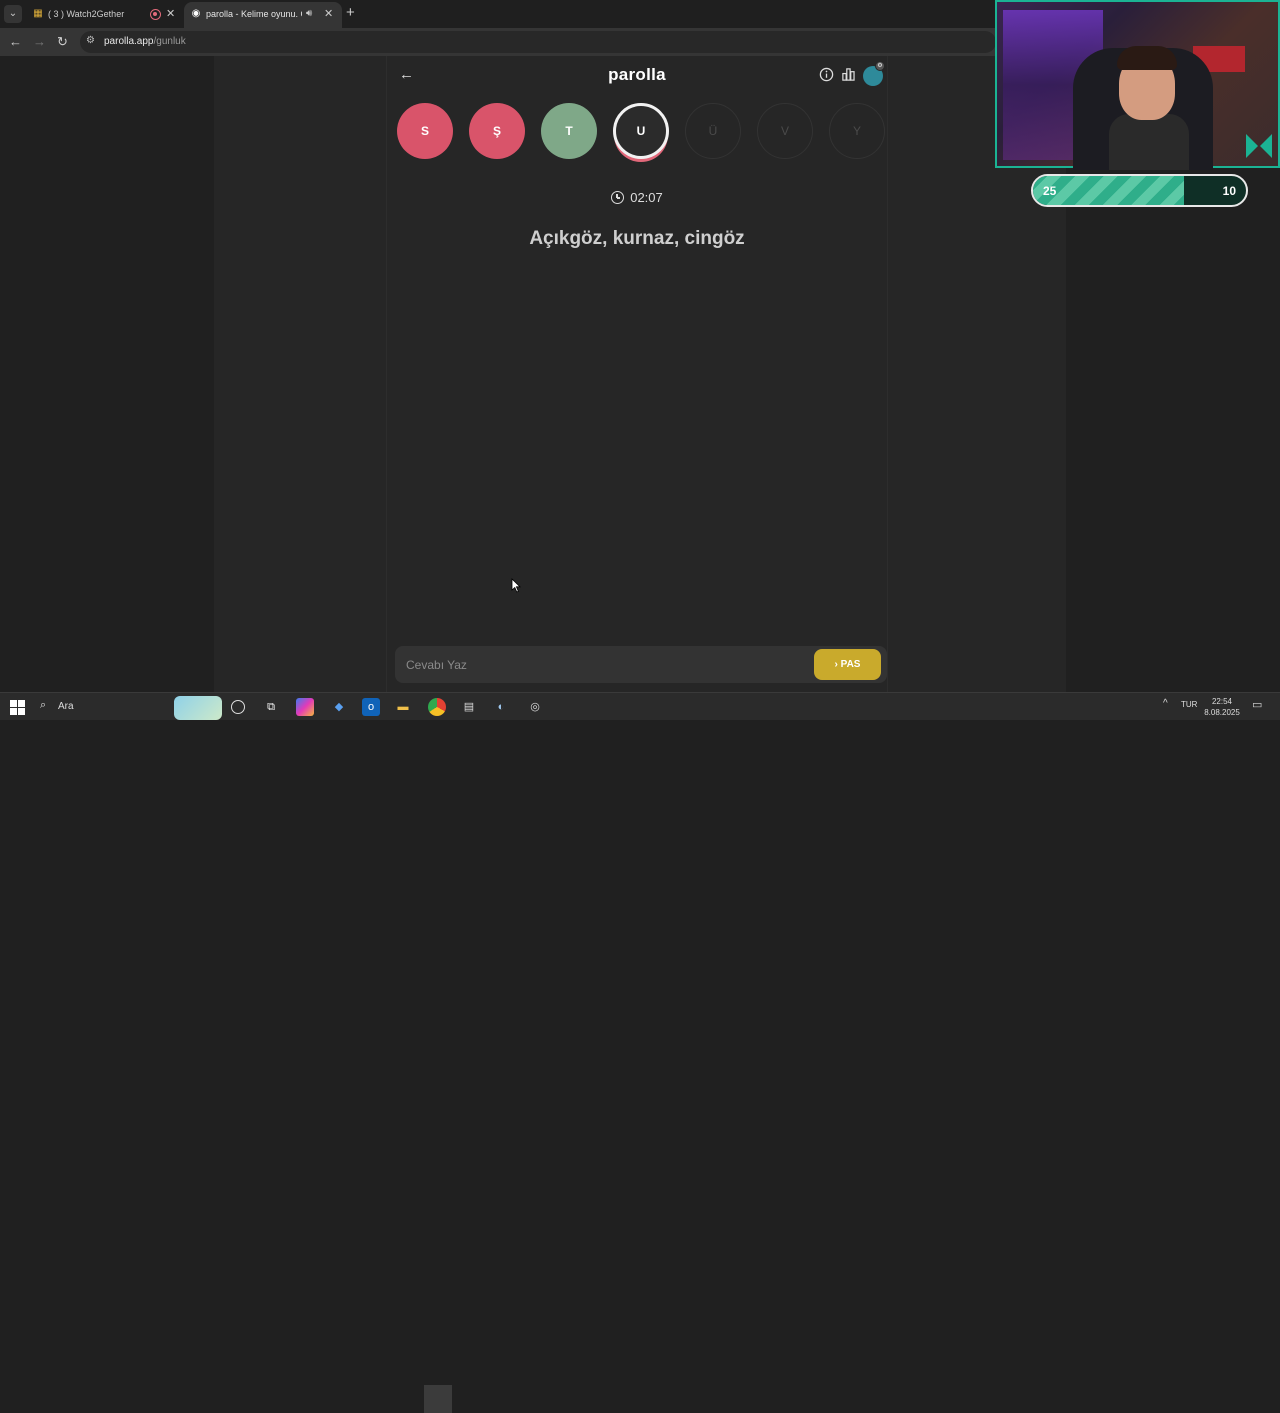  Describe the element at coordinates (1147, 58) in the screenshot. I see `webcam-person-hair` at that location.